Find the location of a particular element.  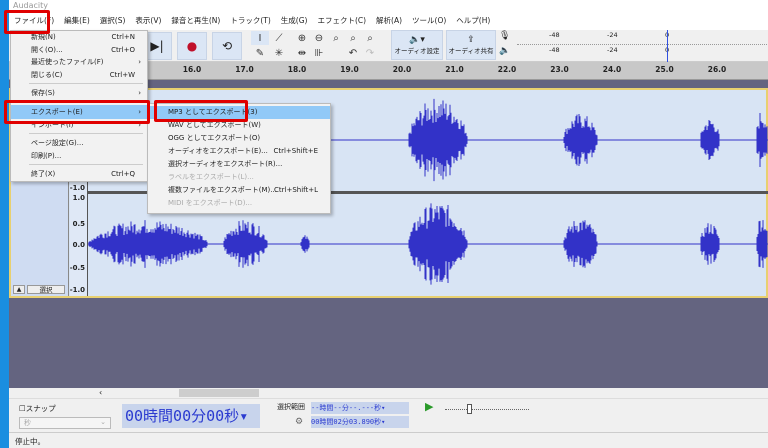

item-label: 最近使ったファイル(F) is located at coordinates (67, 62).